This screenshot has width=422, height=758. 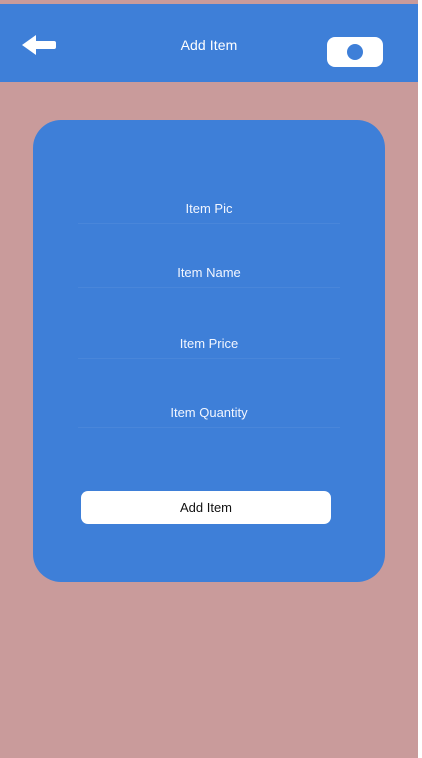 I want to click on camera-icon, so click(x=355, y=52).